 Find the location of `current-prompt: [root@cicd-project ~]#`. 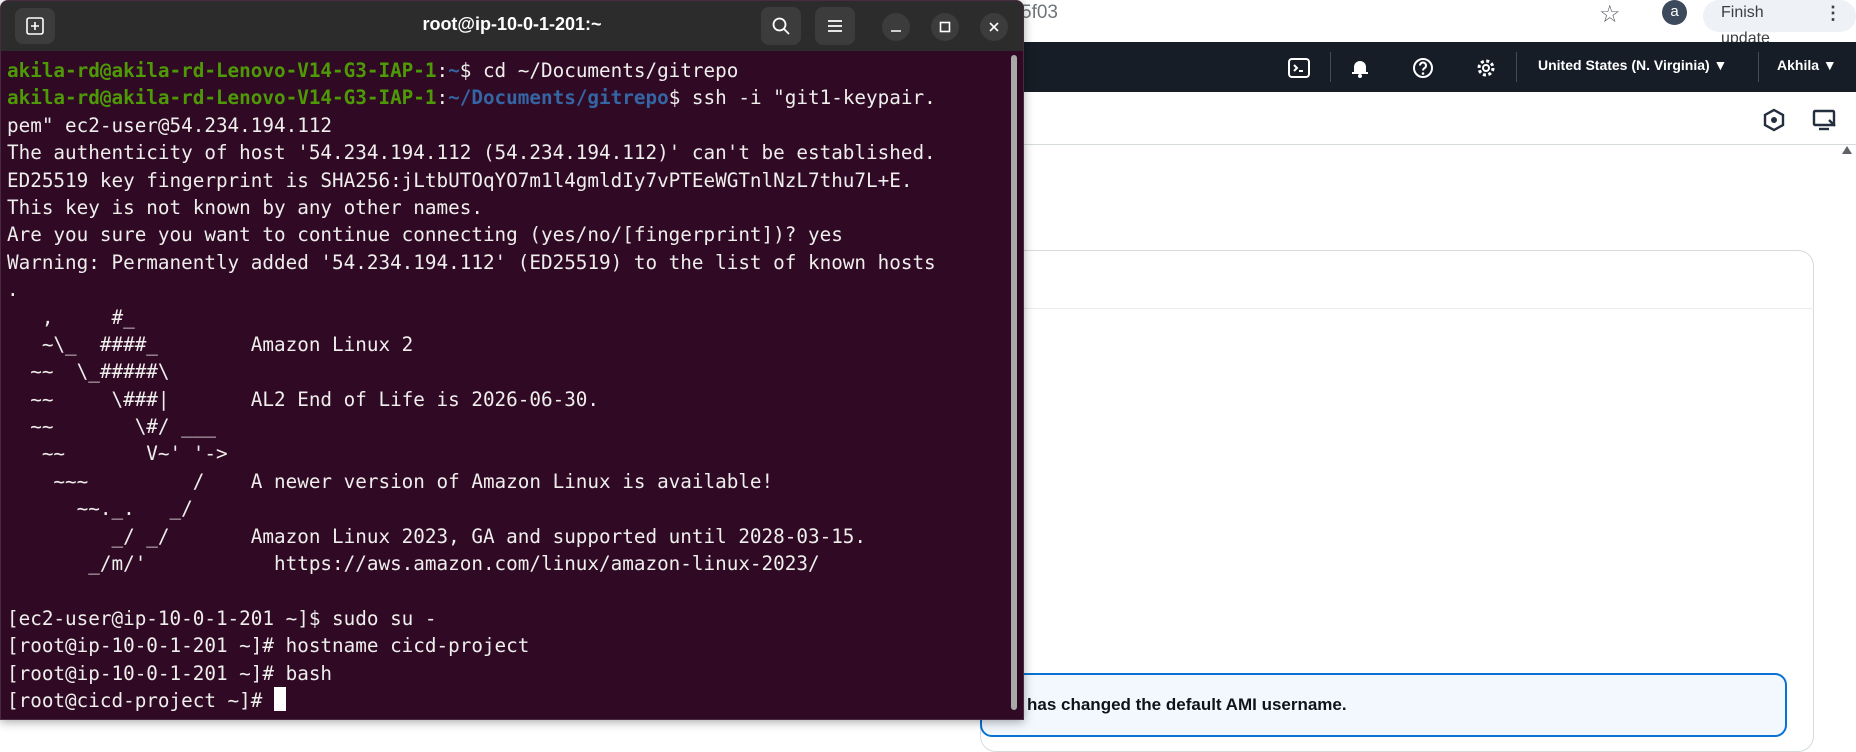

current-prompt: [root@cicd-project ~]# is located at coordinates (140, 700).